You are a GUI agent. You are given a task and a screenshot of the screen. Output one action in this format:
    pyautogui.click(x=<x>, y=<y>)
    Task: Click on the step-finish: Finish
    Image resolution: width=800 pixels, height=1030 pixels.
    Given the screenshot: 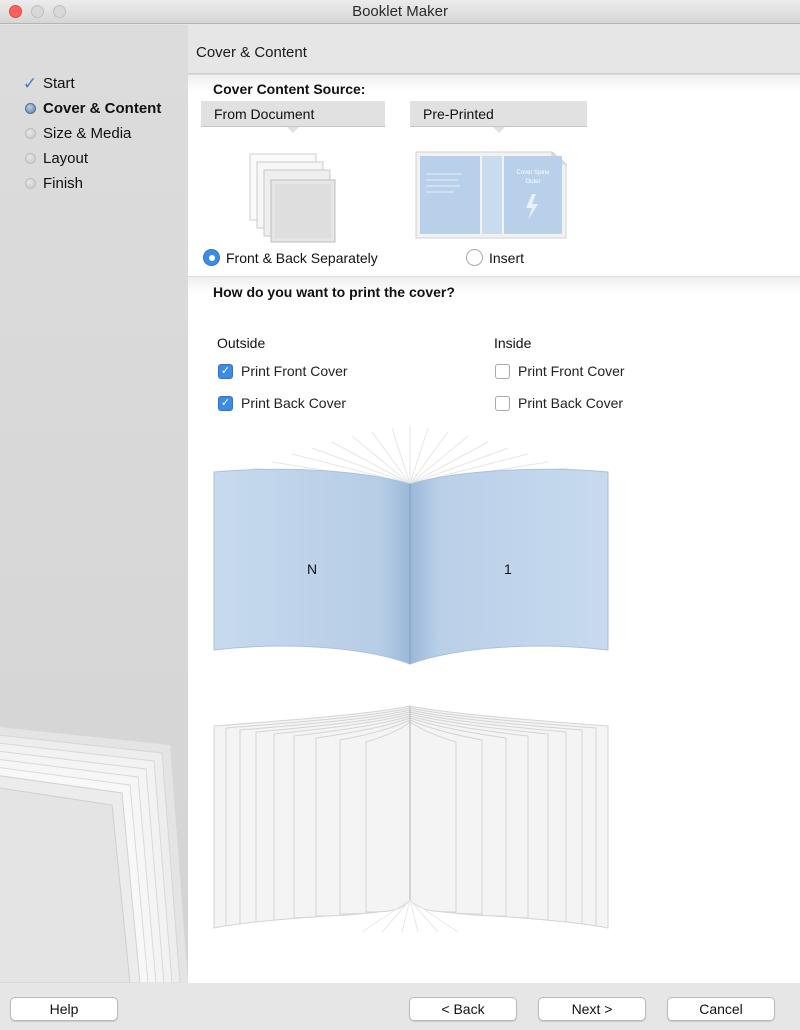 What is the action you would take?
    pyautogui.click(x=91, y=183)
    